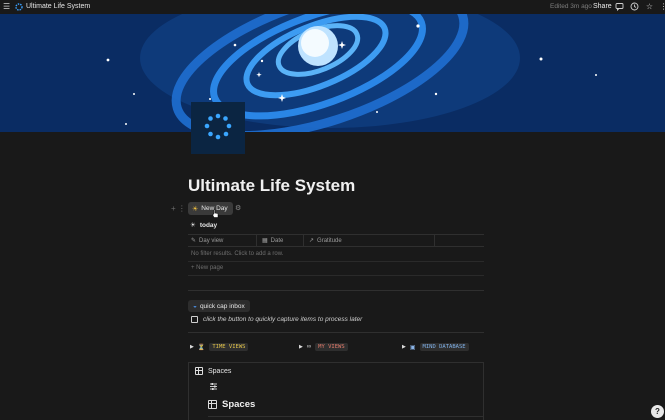 This screenshot has width=665, height=420. Describe the element at coordinates (649, 6) in the screenshot. I see `star-icon: ☆` at that location.